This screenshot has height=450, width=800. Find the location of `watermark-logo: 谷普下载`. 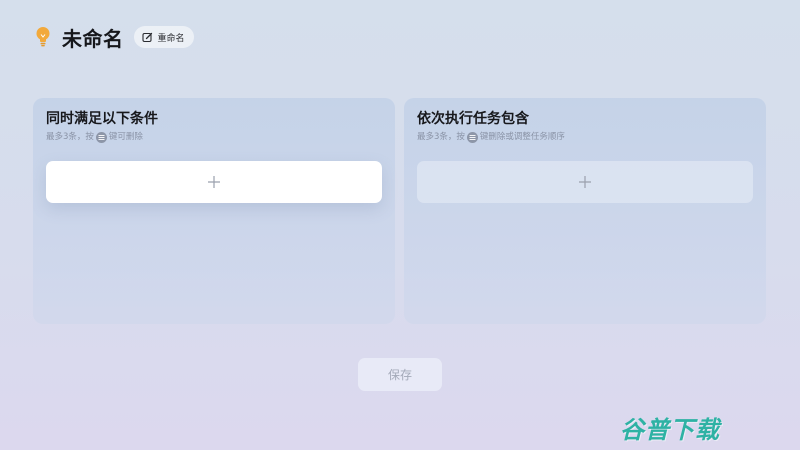

watermark-logo: 谷普下载 is located at coordinates (670, 430).